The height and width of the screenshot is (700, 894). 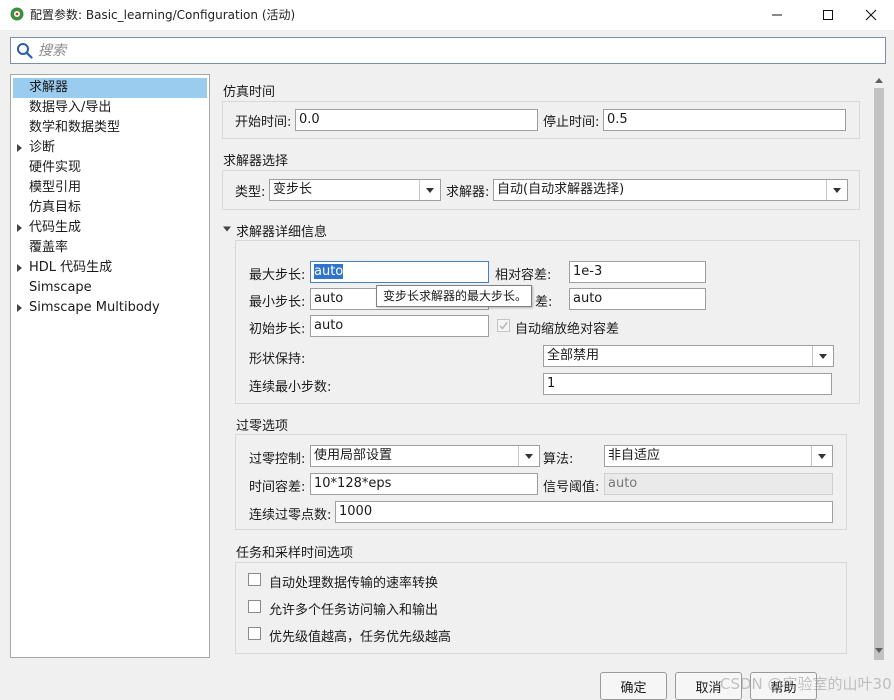 I want to click on watermark: CSDN @实验室的山叶30, so click(x=806, y=684).